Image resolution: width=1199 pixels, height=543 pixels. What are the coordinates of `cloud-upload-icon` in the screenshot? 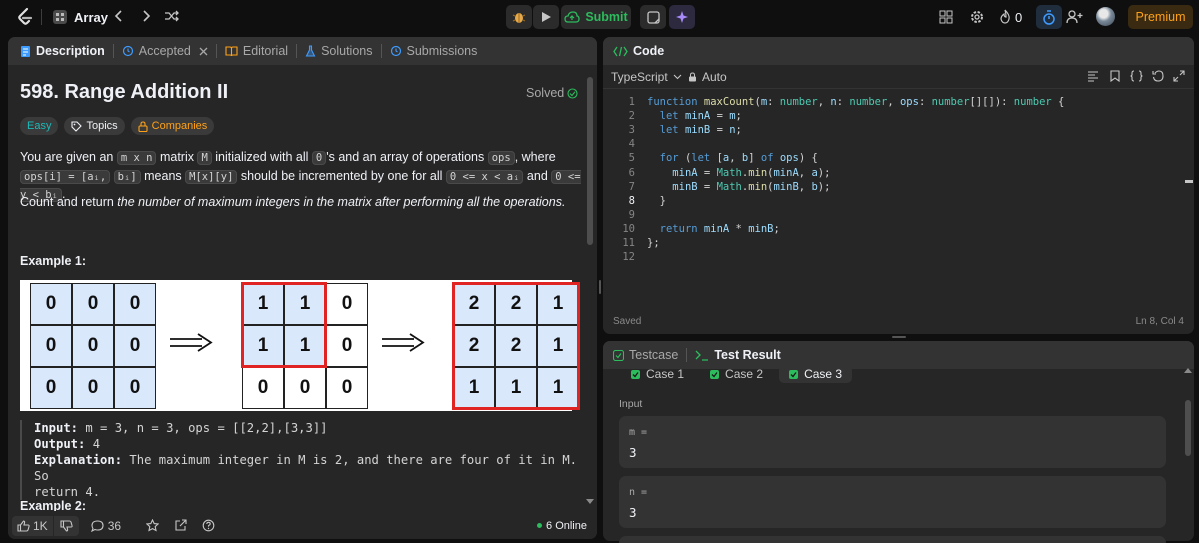 It's located at (572, 17).